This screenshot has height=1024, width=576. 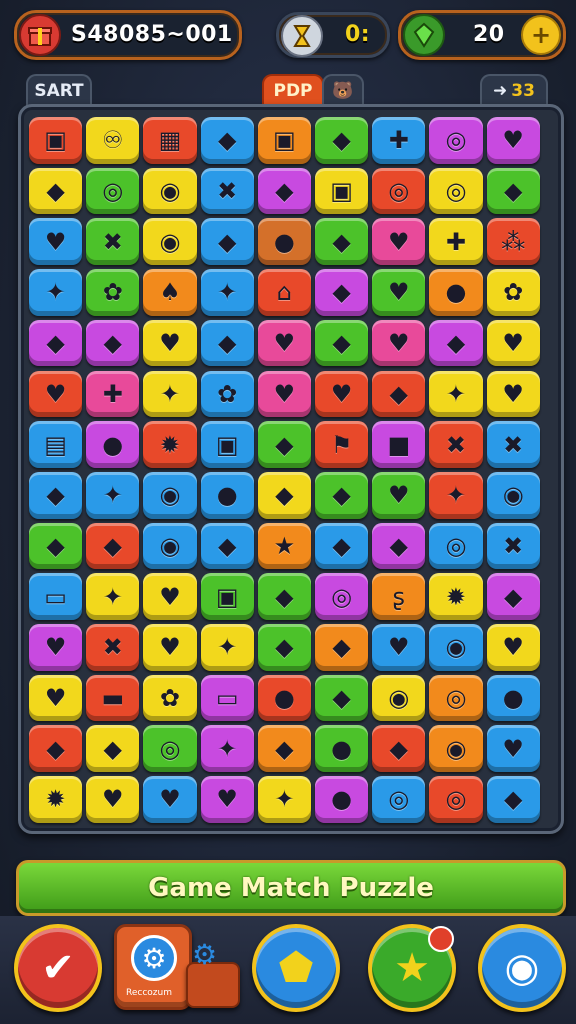 What do you see at coordinates (343, 90) in the screenshot?
I see `bear-icon: 🐻` at bounding box center [343, 90].